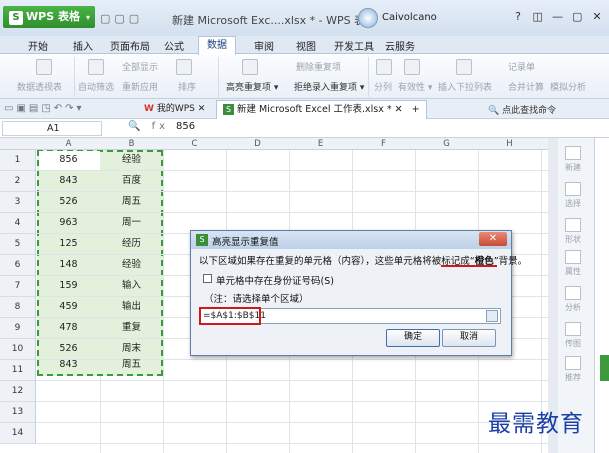  Describe the element at coordinates (18, 244) in the screenshot. I see `row-header: 5` at that location.